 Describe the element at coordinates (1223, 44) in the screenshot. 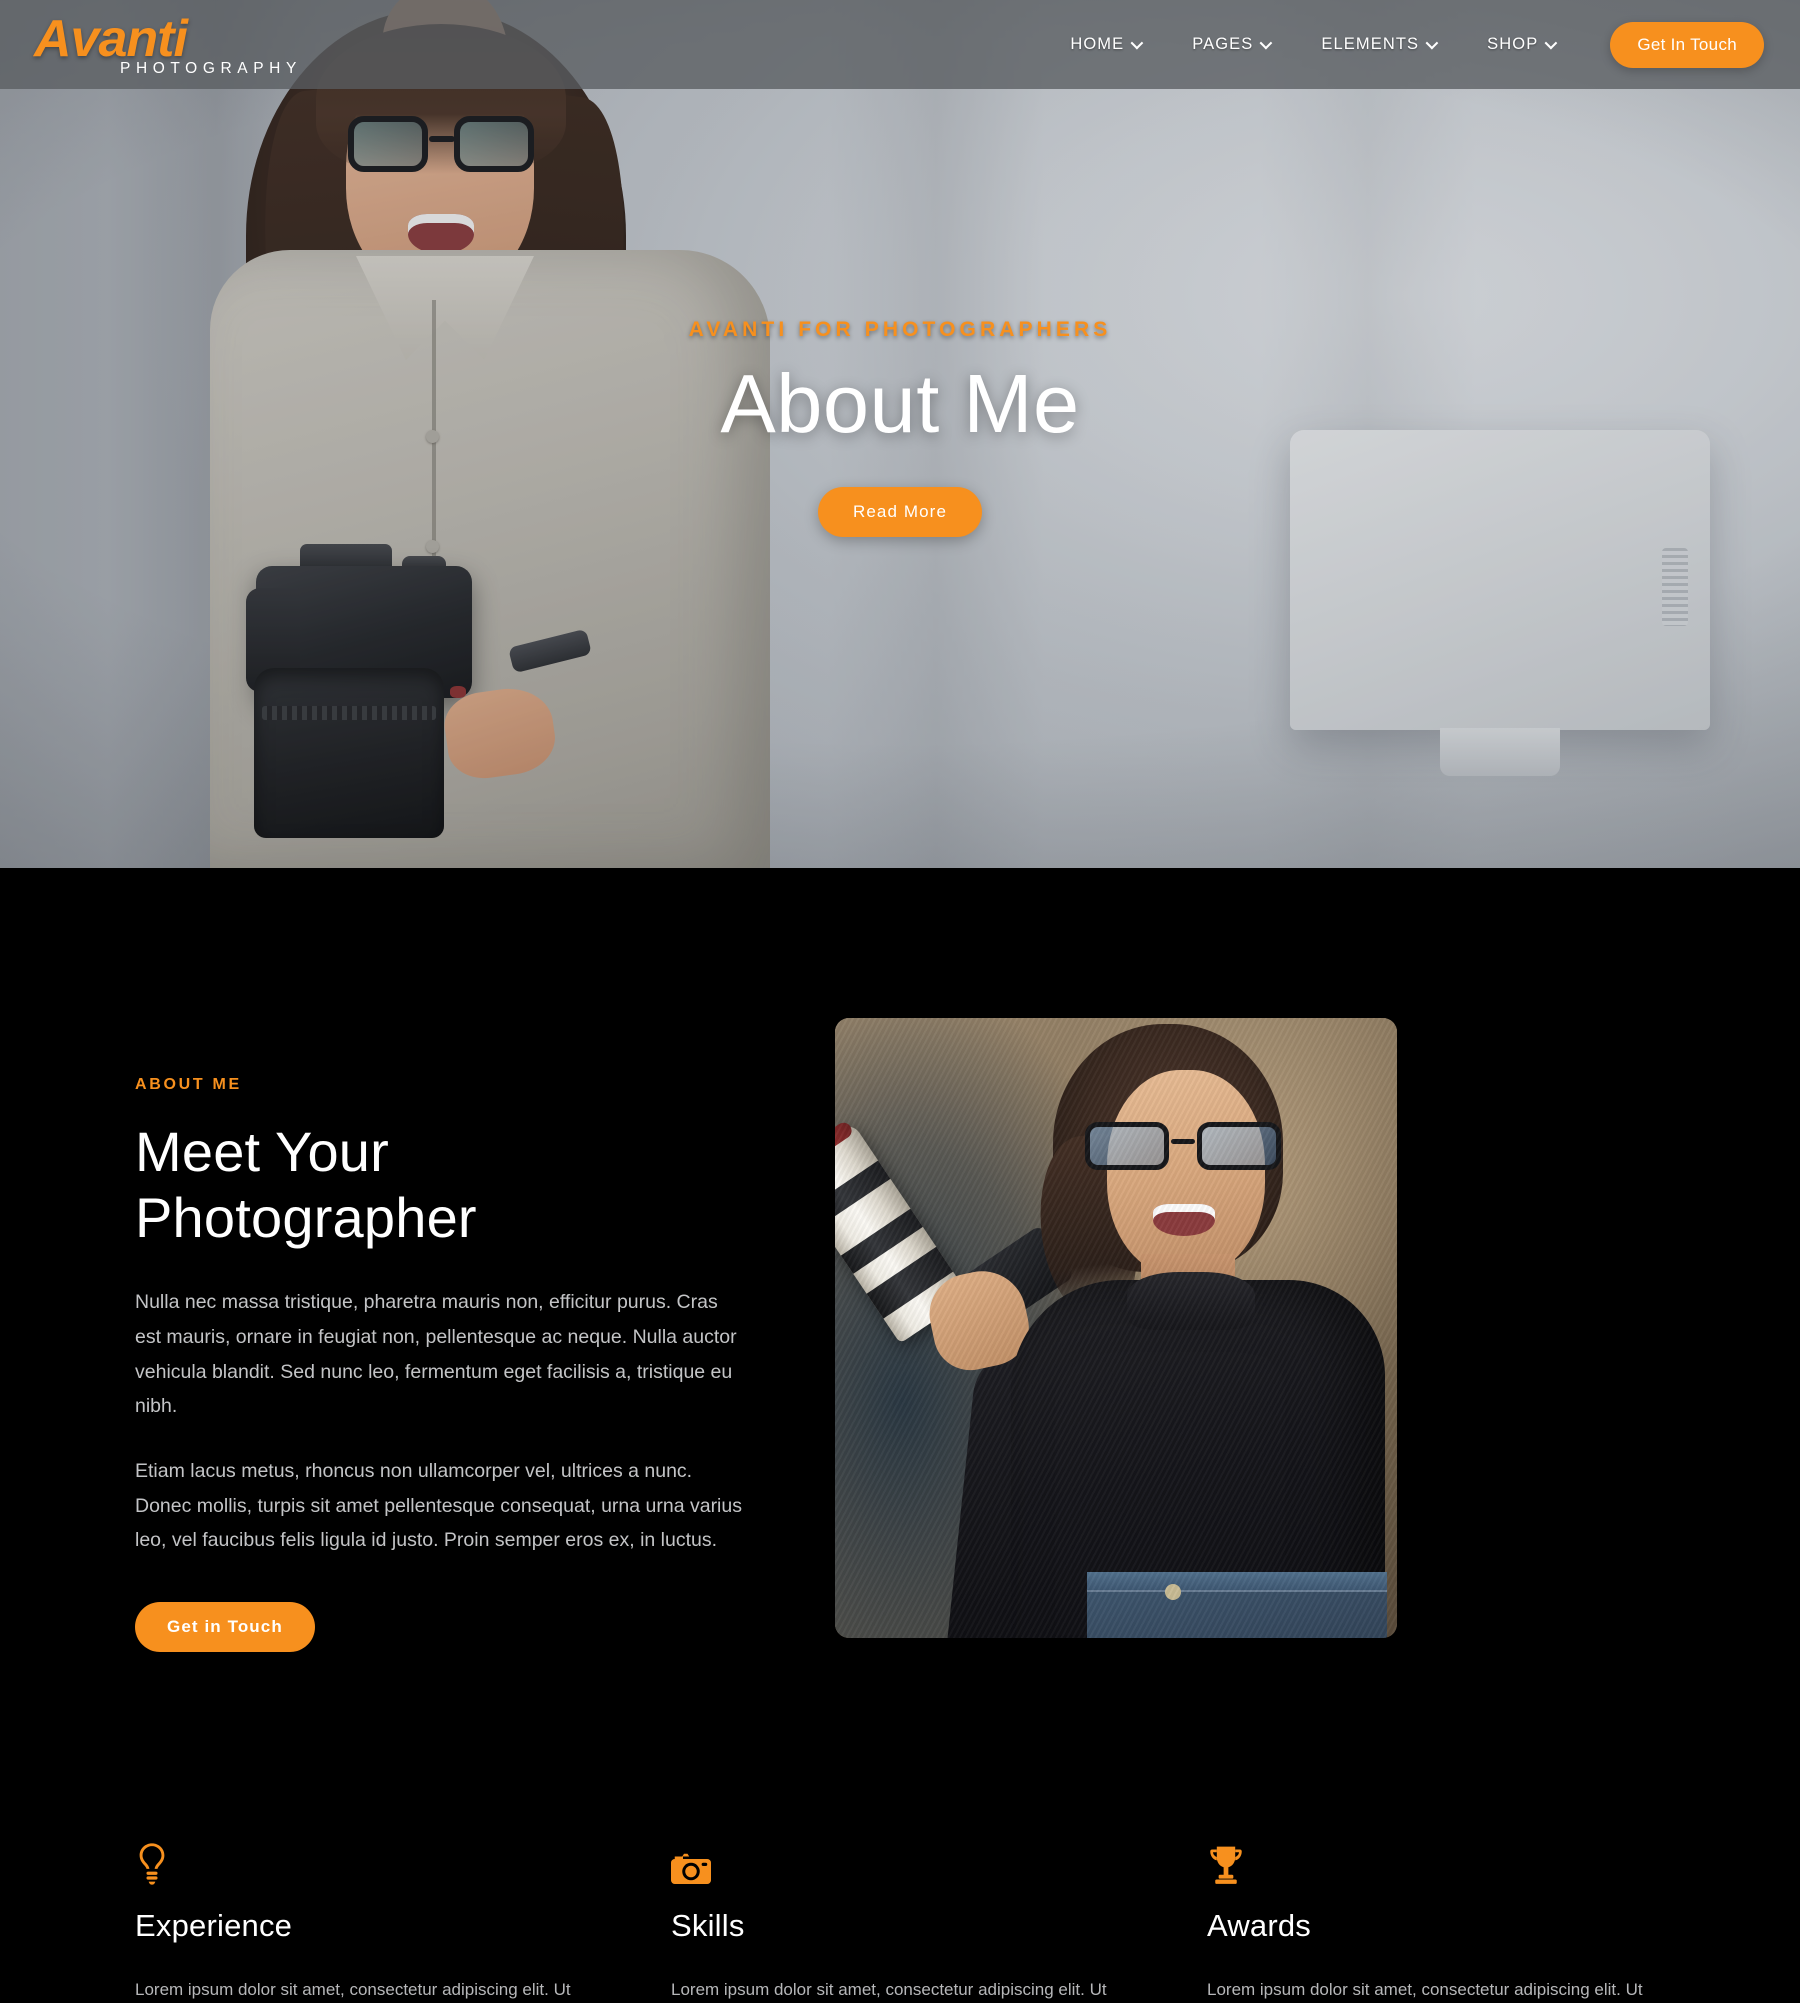

I see `nav-label-pages: PAGES` at that location.